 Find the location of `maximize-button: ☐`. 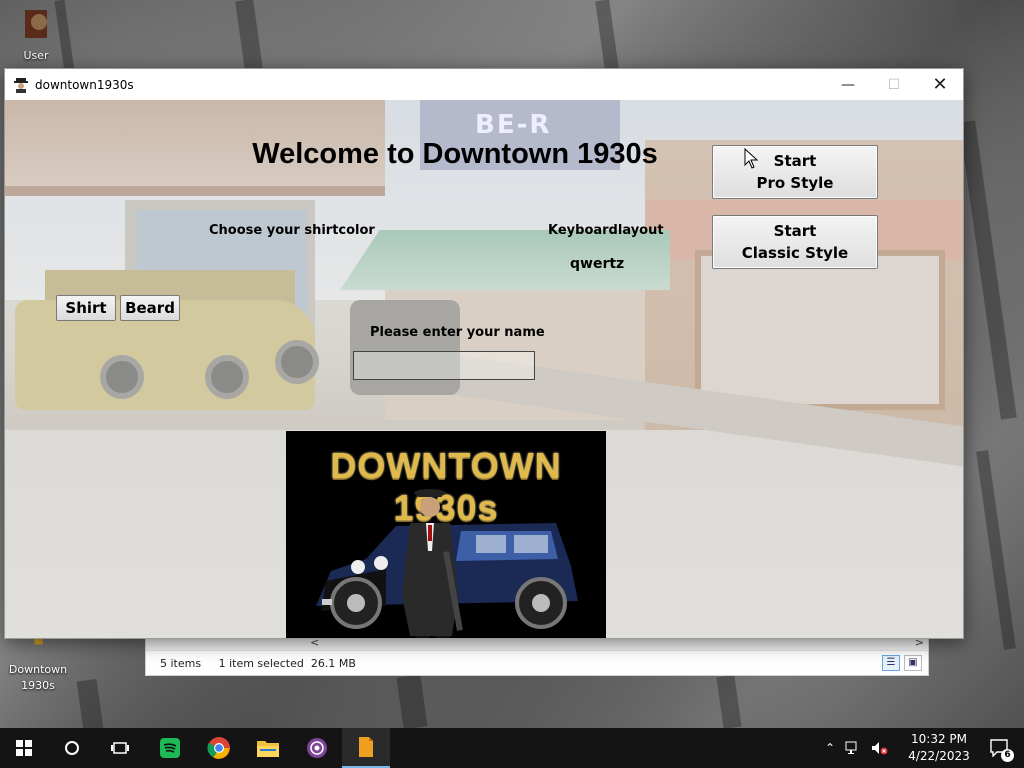

maximize-button: ☐ is located at coordinates (894, 84).